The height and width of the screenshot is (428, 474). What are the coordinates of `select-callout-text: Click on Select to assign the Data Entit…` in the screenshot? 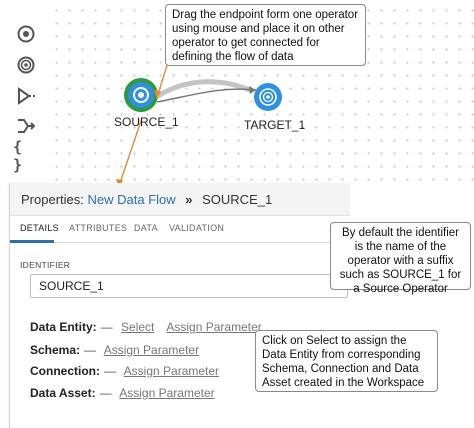 It's located at (343, 362).